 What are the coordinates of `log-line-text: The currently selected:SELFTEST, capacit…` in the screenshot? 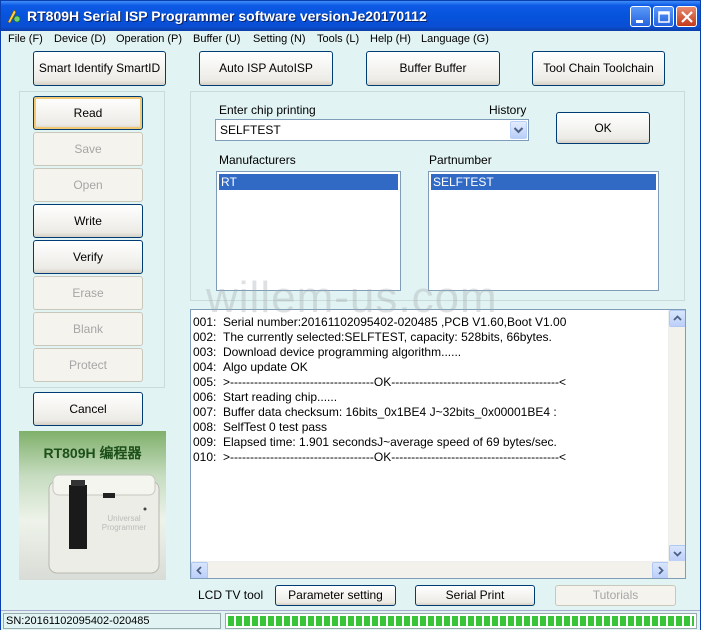 It's located at (387, 337).